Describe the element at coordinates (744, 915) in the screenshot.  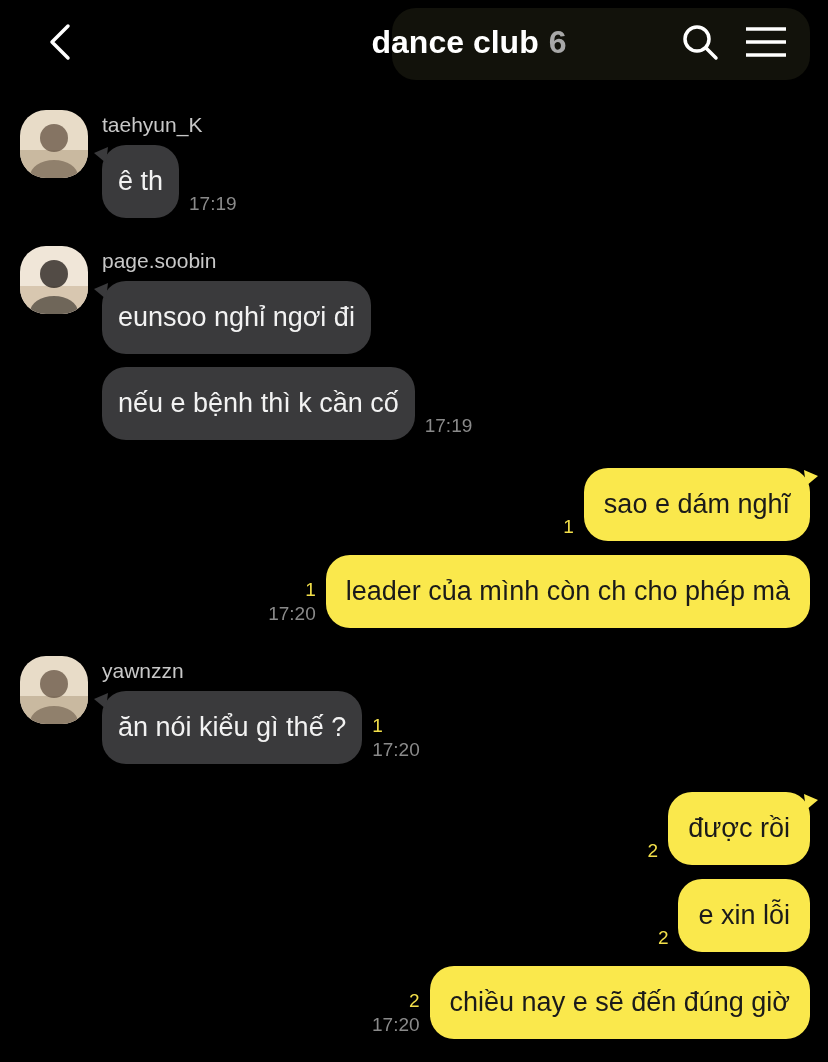
I see `message-bubble: e xin lỗi` at that location.